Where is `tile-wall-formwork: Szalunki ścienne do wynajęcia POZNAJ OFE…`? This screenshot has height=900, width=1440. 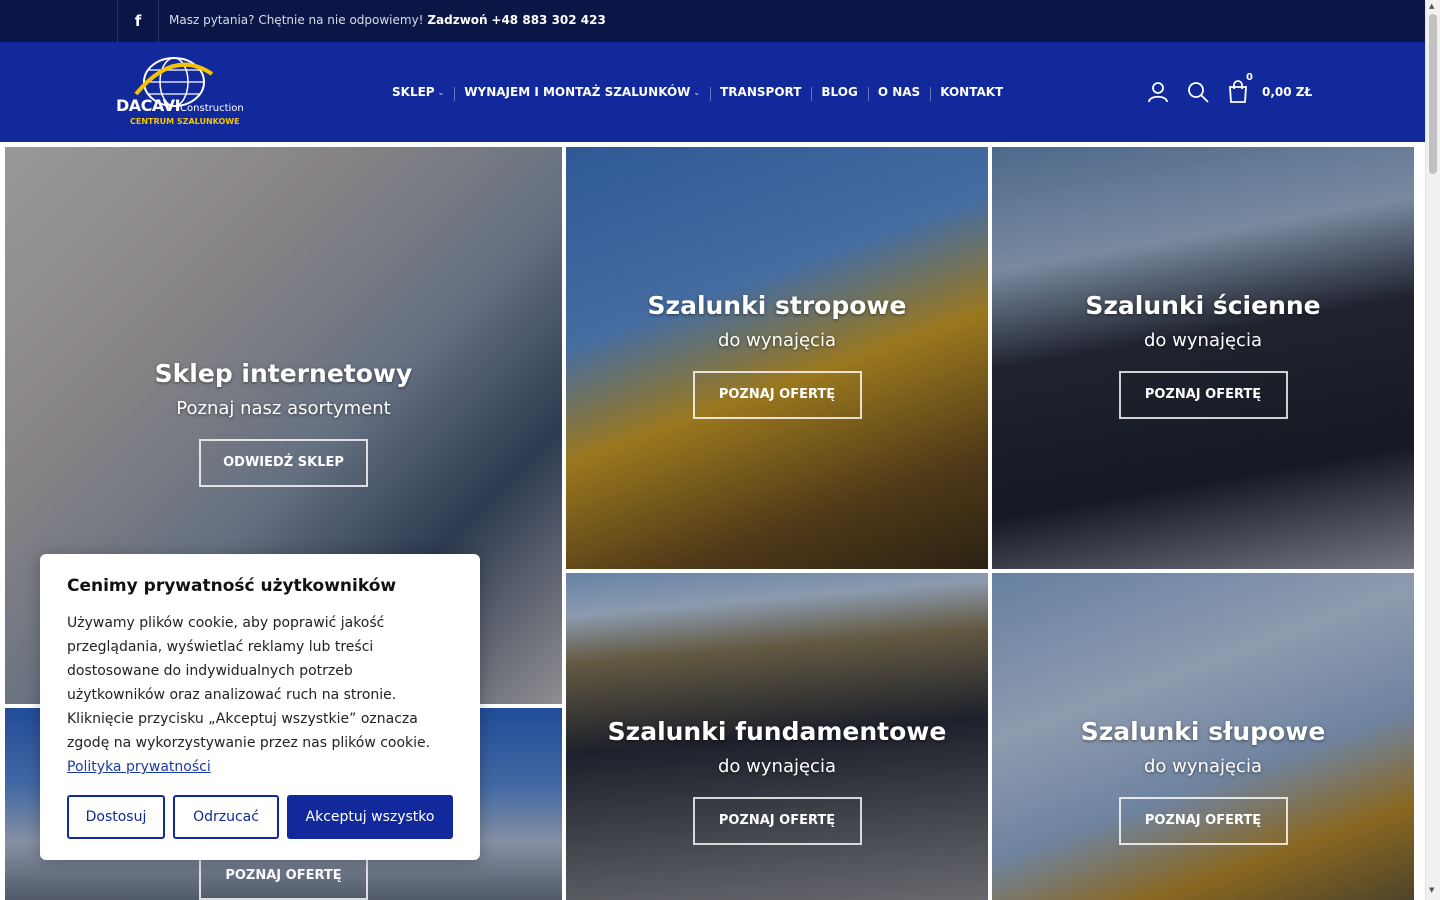
tile-wall-formwork: Szalunki ścienne do wynajęcia POZNAJ OFE… is located at coordinates (1203, 358).